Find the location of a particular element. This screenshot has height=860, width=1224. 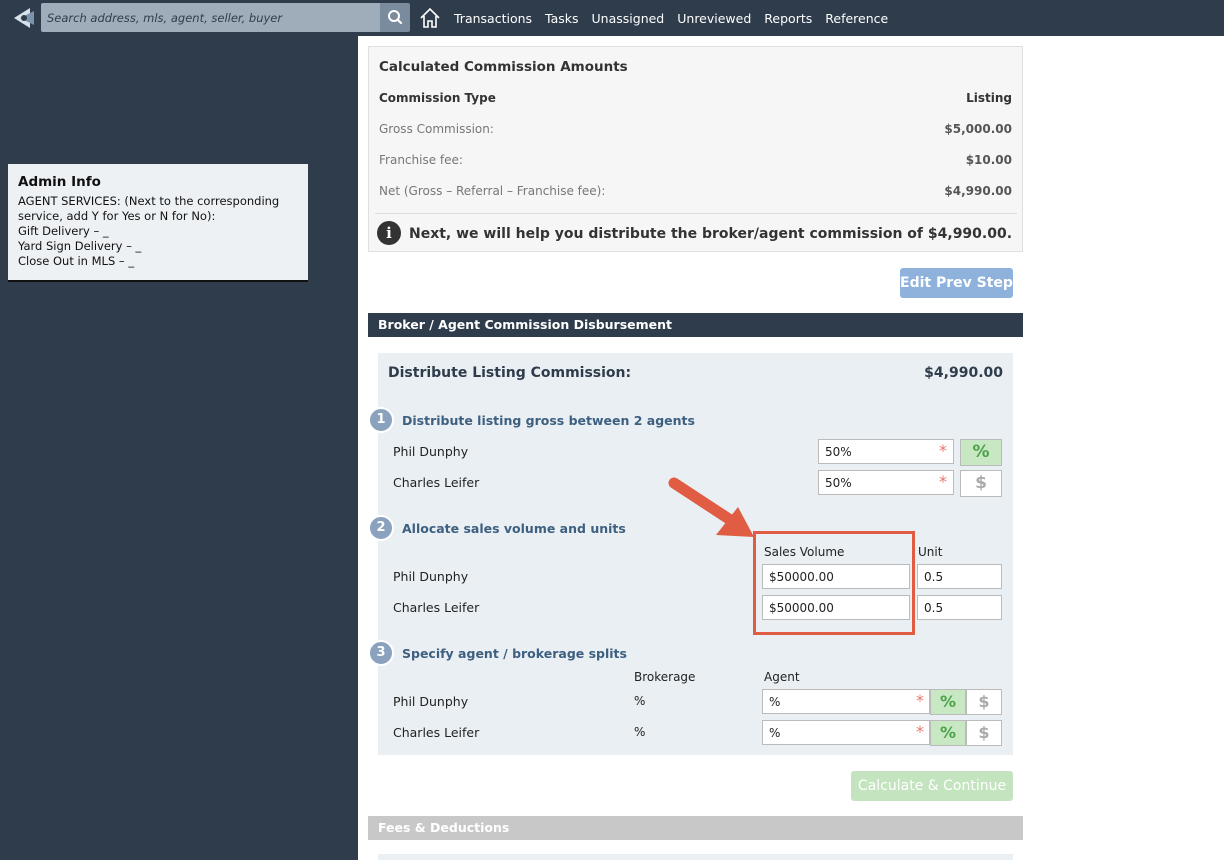

franchise-fee-label: Franchise fee: is located at coordinates (421, 160).